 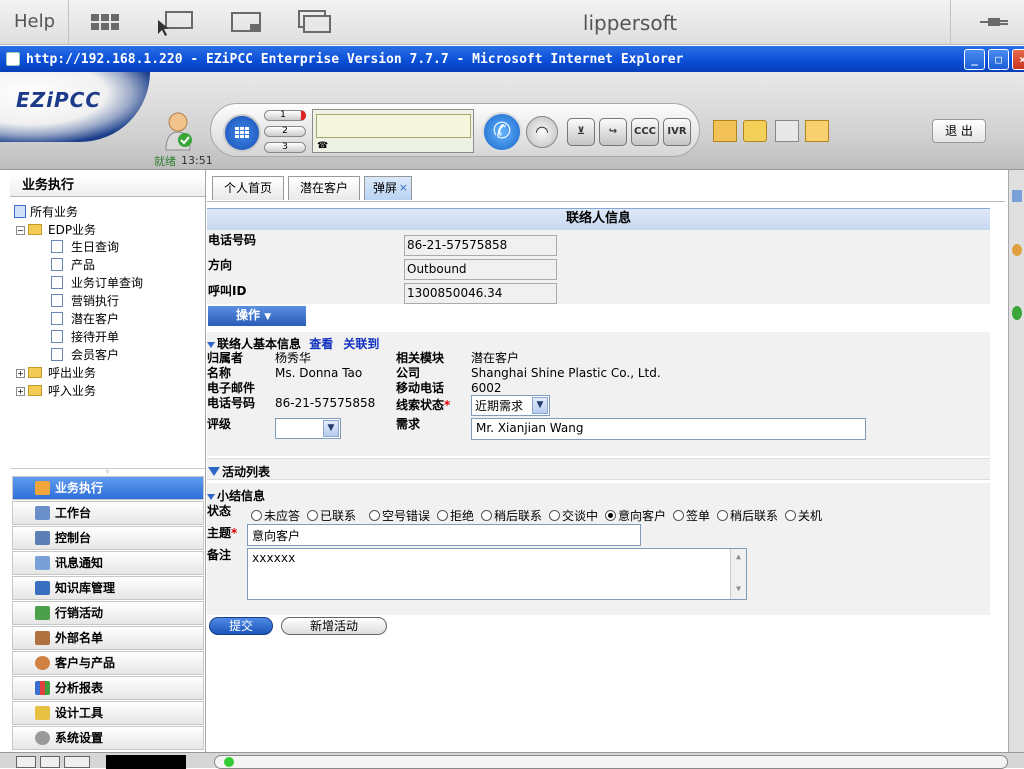 I want to click on line-2-button: 2, so click(x=285, y=131).